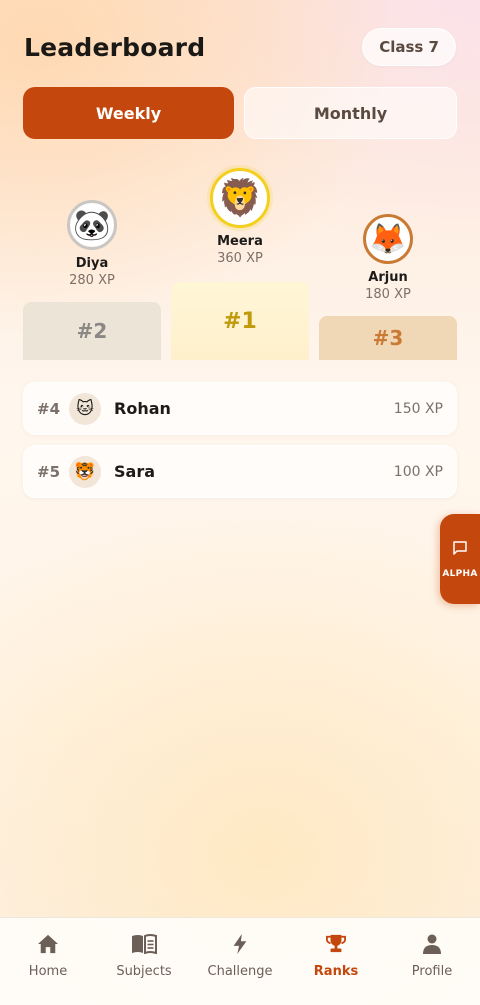  I want to click on chat-bubble-icon, so click(460, 550).